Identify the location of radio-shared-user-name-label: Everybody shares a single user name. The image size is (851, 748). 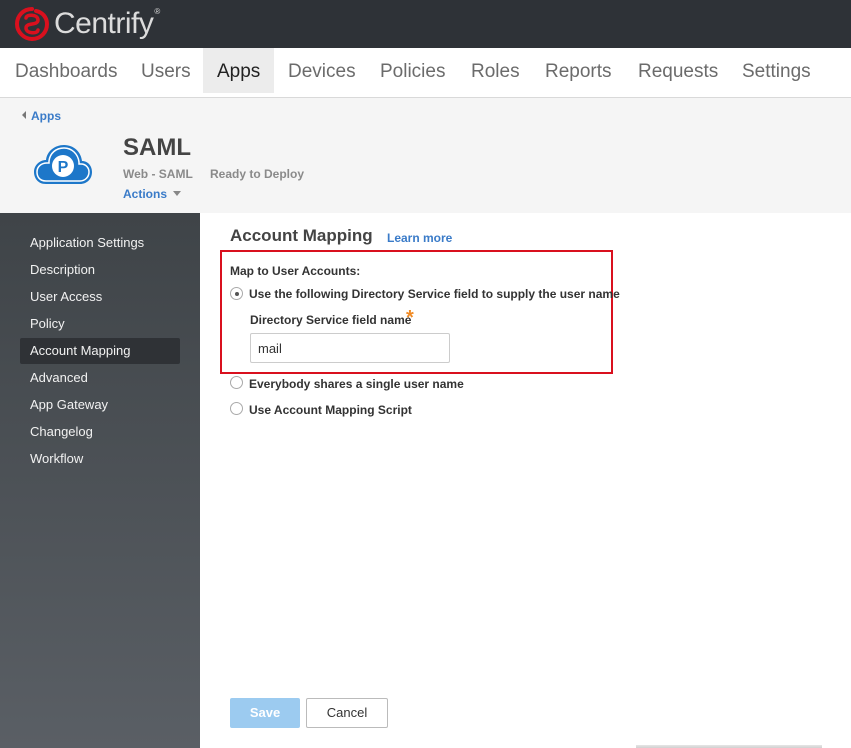
(356, 384).